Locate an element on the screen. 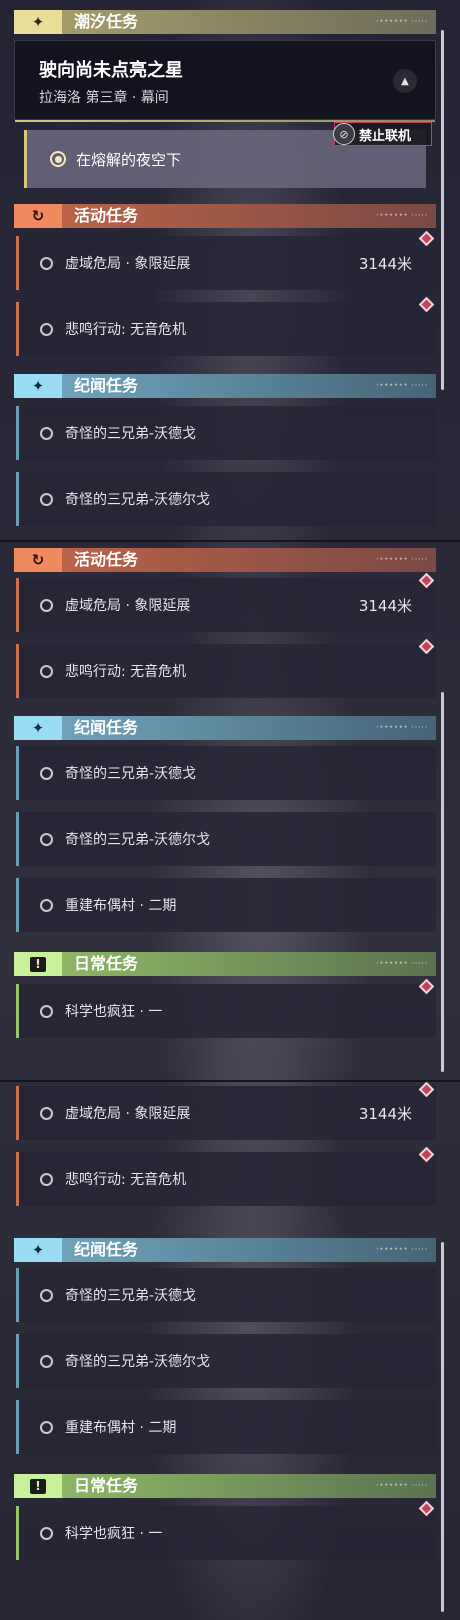  main-quest-subtitle: 拉海洛 第三章 · 幕间 is located at coordinates (104, 98).